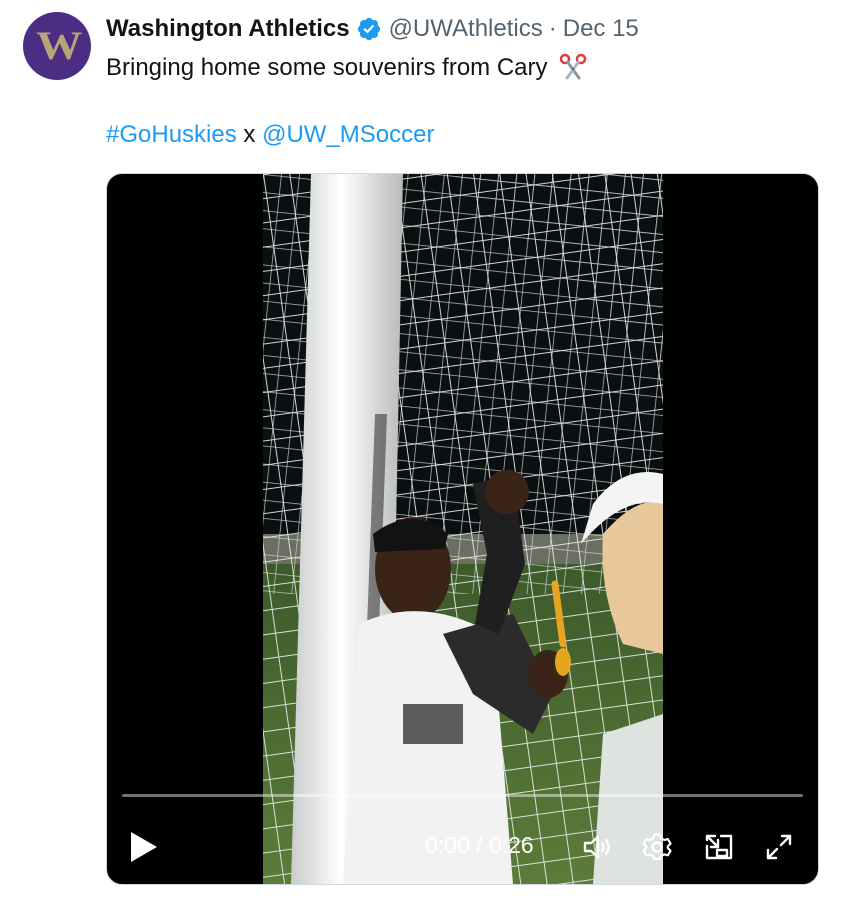 This screenshot has height=902, width=848. I want to click on play-icon, so click(144, 847).